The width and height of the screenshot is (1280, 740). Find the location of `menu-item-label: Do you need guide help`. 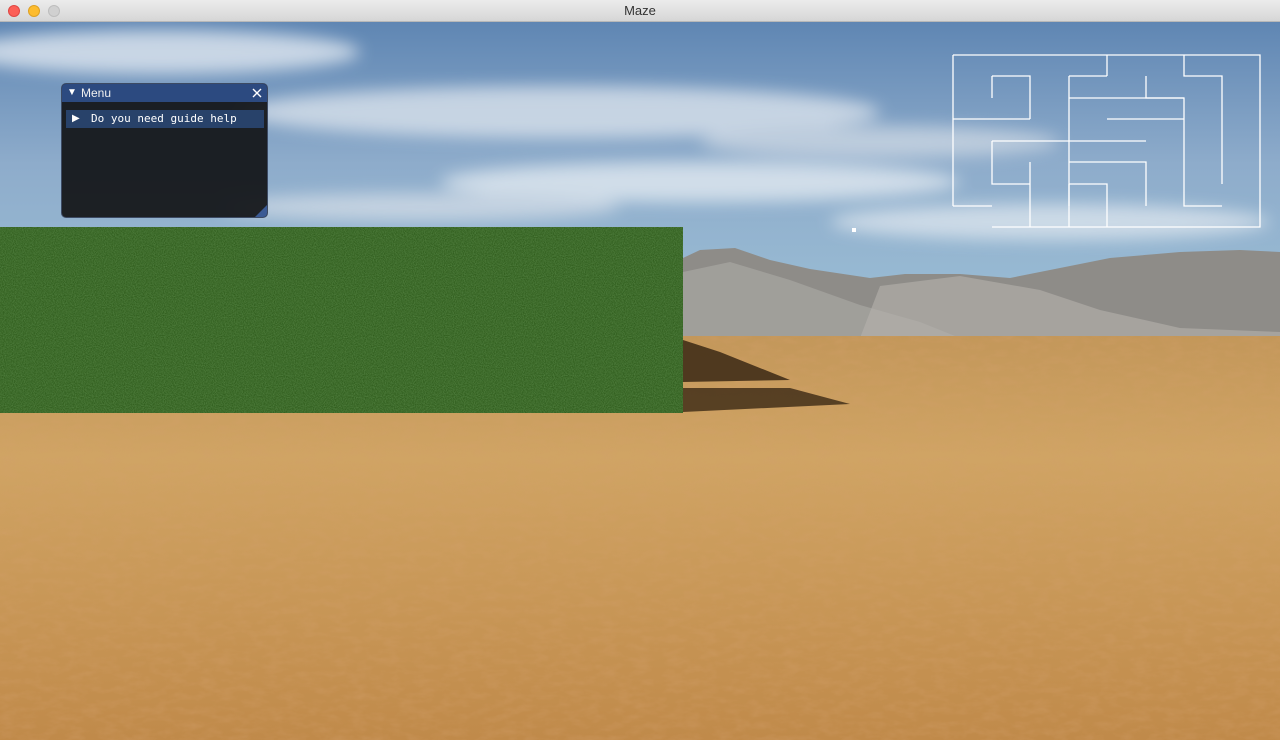

menu-item-label: Do you need guide help is located at coordinates (164, 118).